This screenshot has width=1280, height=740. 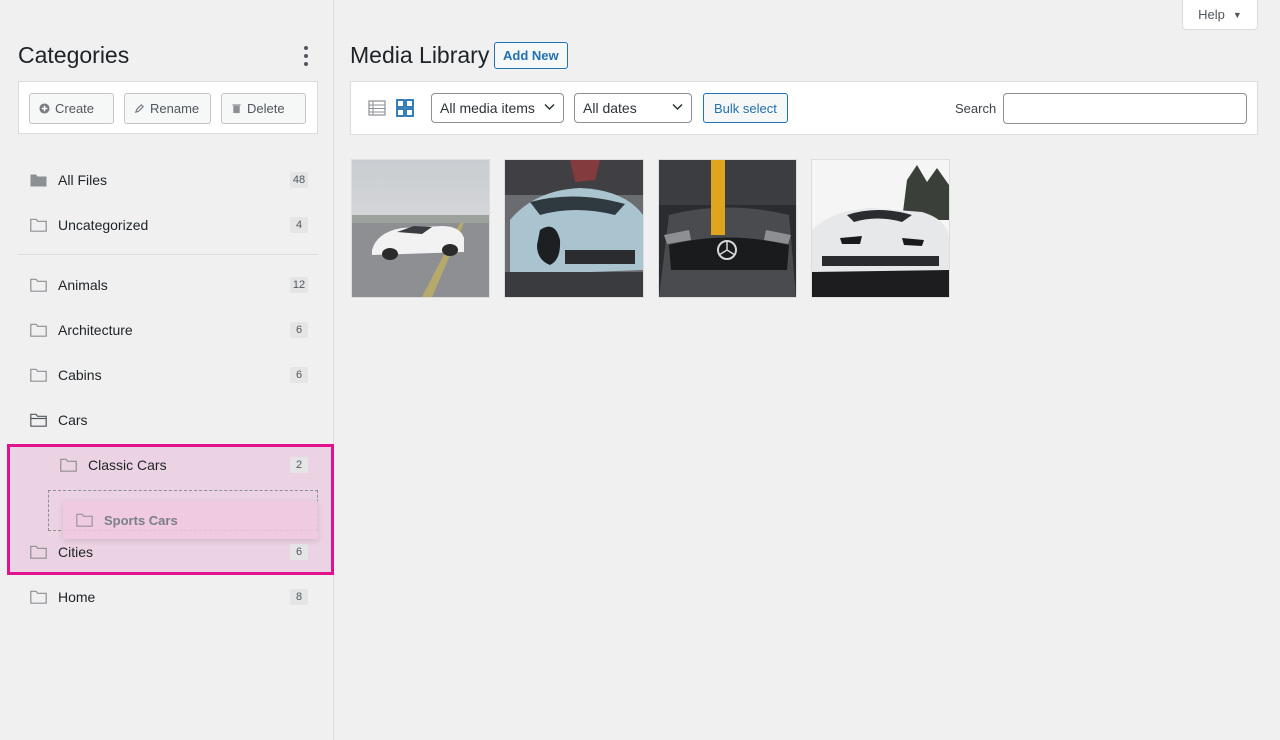 I want to click on create-label: Create, so click(x=75, y=108).